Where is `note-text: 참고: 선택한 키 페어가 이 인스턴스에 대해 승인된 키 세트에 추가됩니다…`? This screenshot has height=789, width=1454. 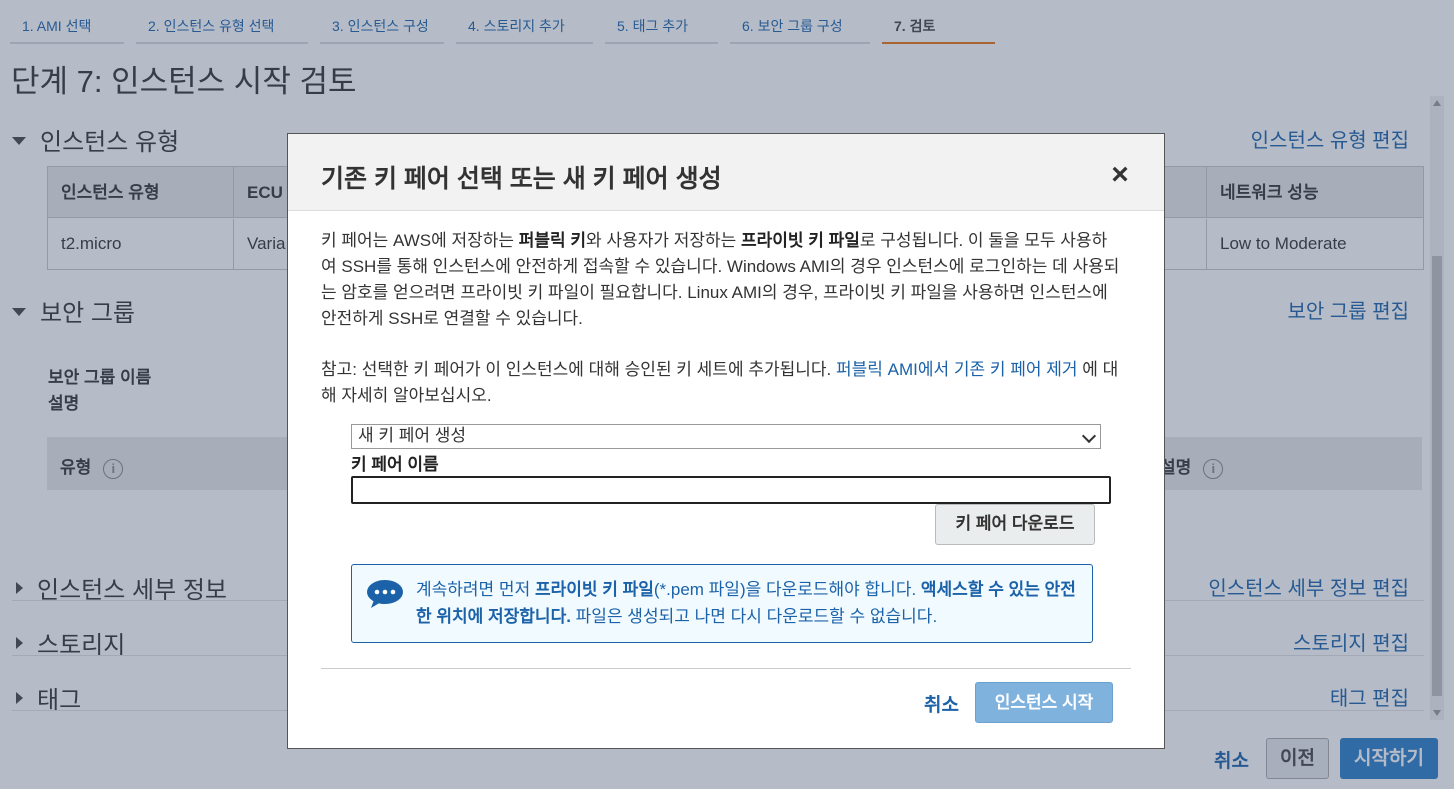
note-text: 참고: 선택한 키 페어가 이 인스턴스에 대해 승인된 키 세트에 추가됩니다… is located at coordinates (578, 369).